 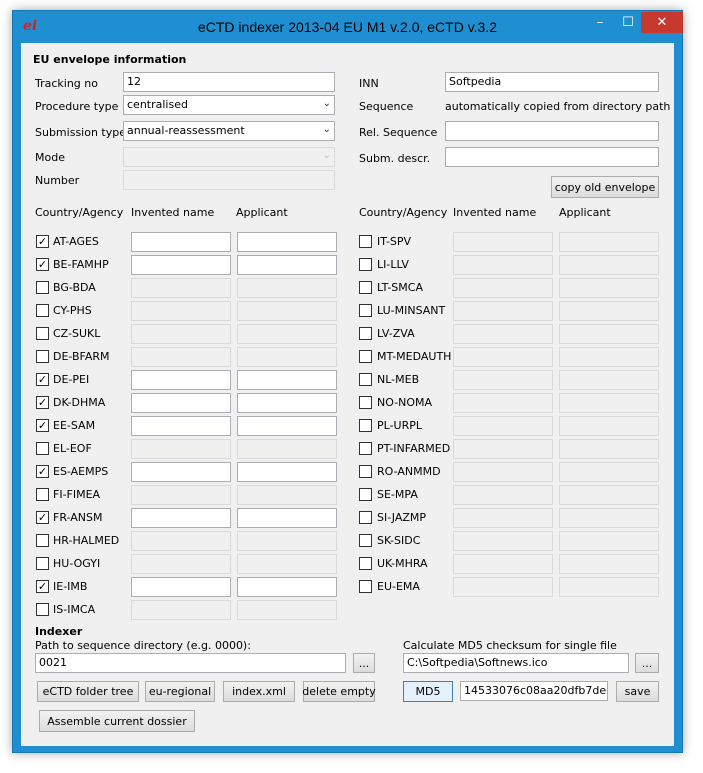 What do you see at coordinates (605, 187) in the screenshot?
I see `copy-old-envelope-button: copy old envelope` at bounding box center [605, 187].